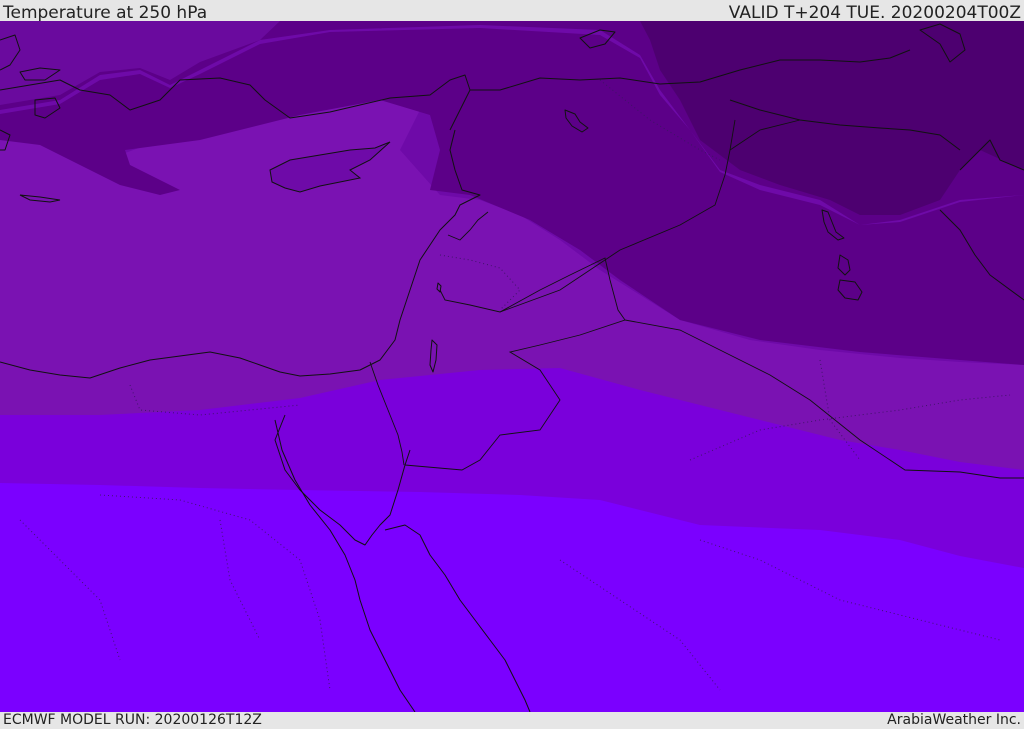 This screenshot has width=1024, height=729. What do you see at coordinates (105, 13) in the screenshot?
I see `map-title: Temperature at 250 hPa` at bounding box center [105, 13].